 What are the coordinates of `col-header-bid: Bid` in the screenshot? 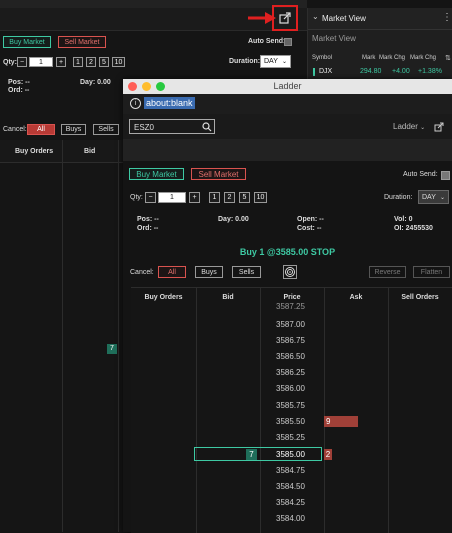 It's located at (228, 297).